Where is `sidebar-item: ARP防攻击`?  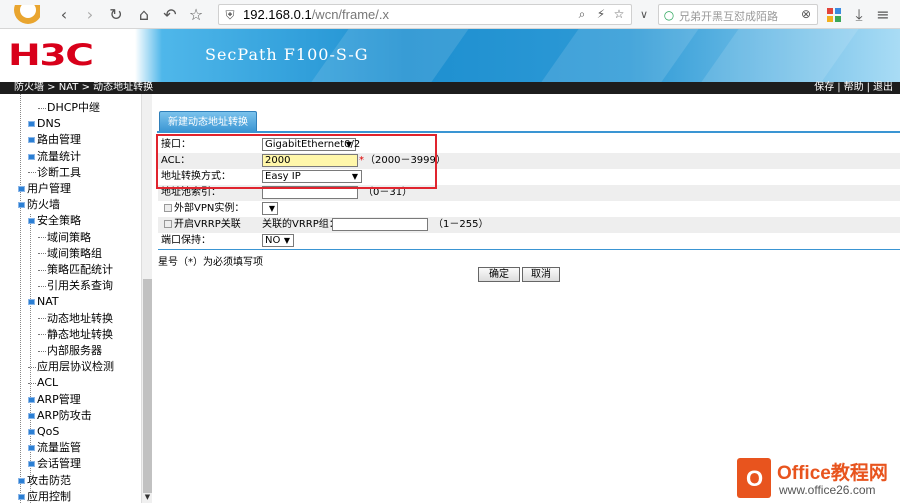
sidebar-item: ARP防攻击 is located at coordinates (60, 416).